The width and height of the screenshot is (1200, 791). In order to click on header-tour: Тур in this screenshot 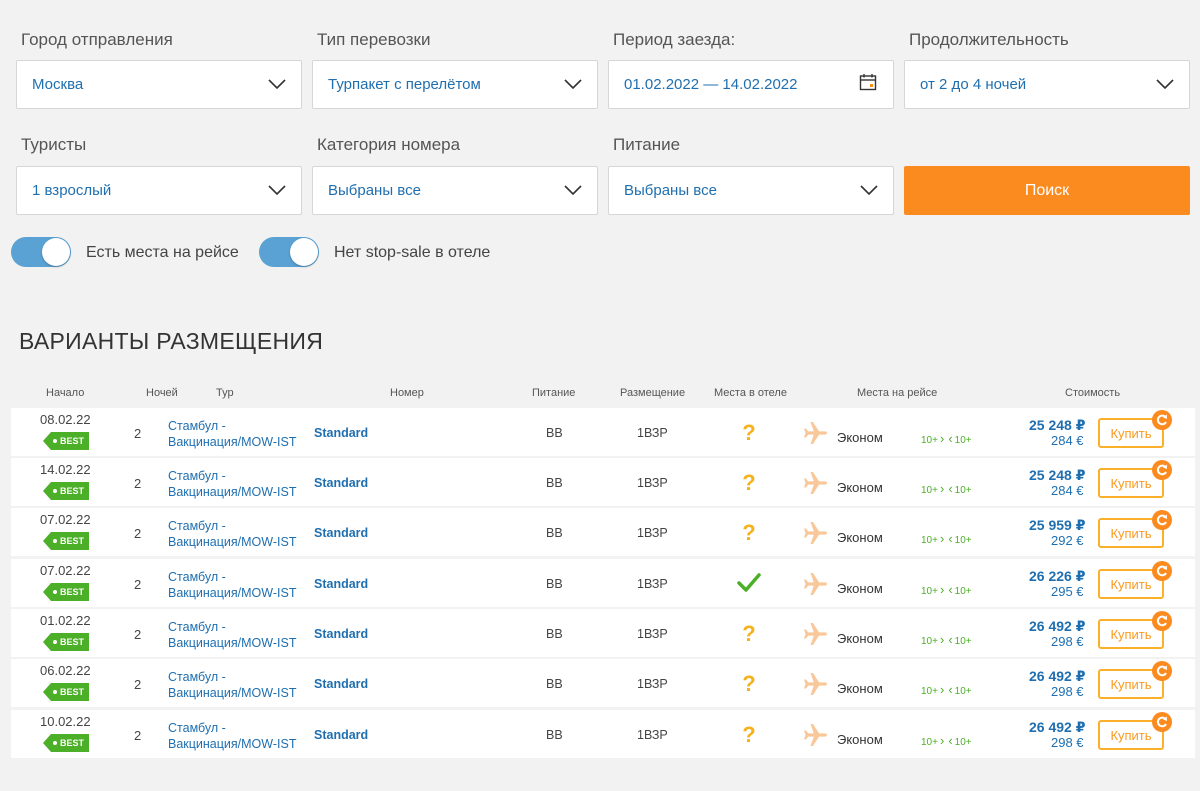, I will do `click(225, 393)`.